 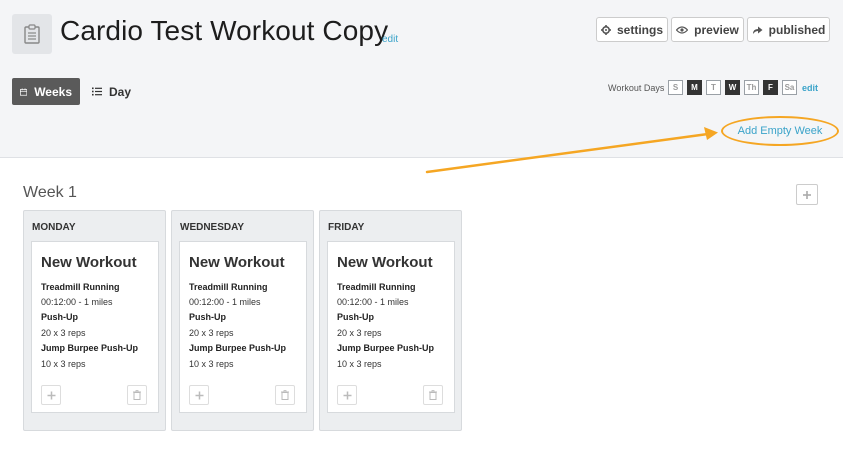 What do you see at coordinates (682, 29) in the screenshot?
I see `eye-icon` at bounding box center [682, 29].